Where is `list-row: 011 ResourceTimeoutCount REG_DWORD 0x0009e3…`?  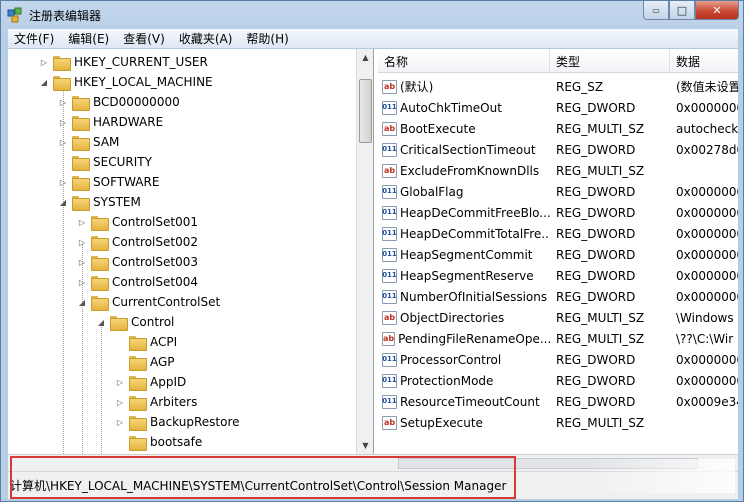 list-row: 011 ResourceTimeoutCount REG_DWORD 0x0009e3… is located at coordinates (558, 401).